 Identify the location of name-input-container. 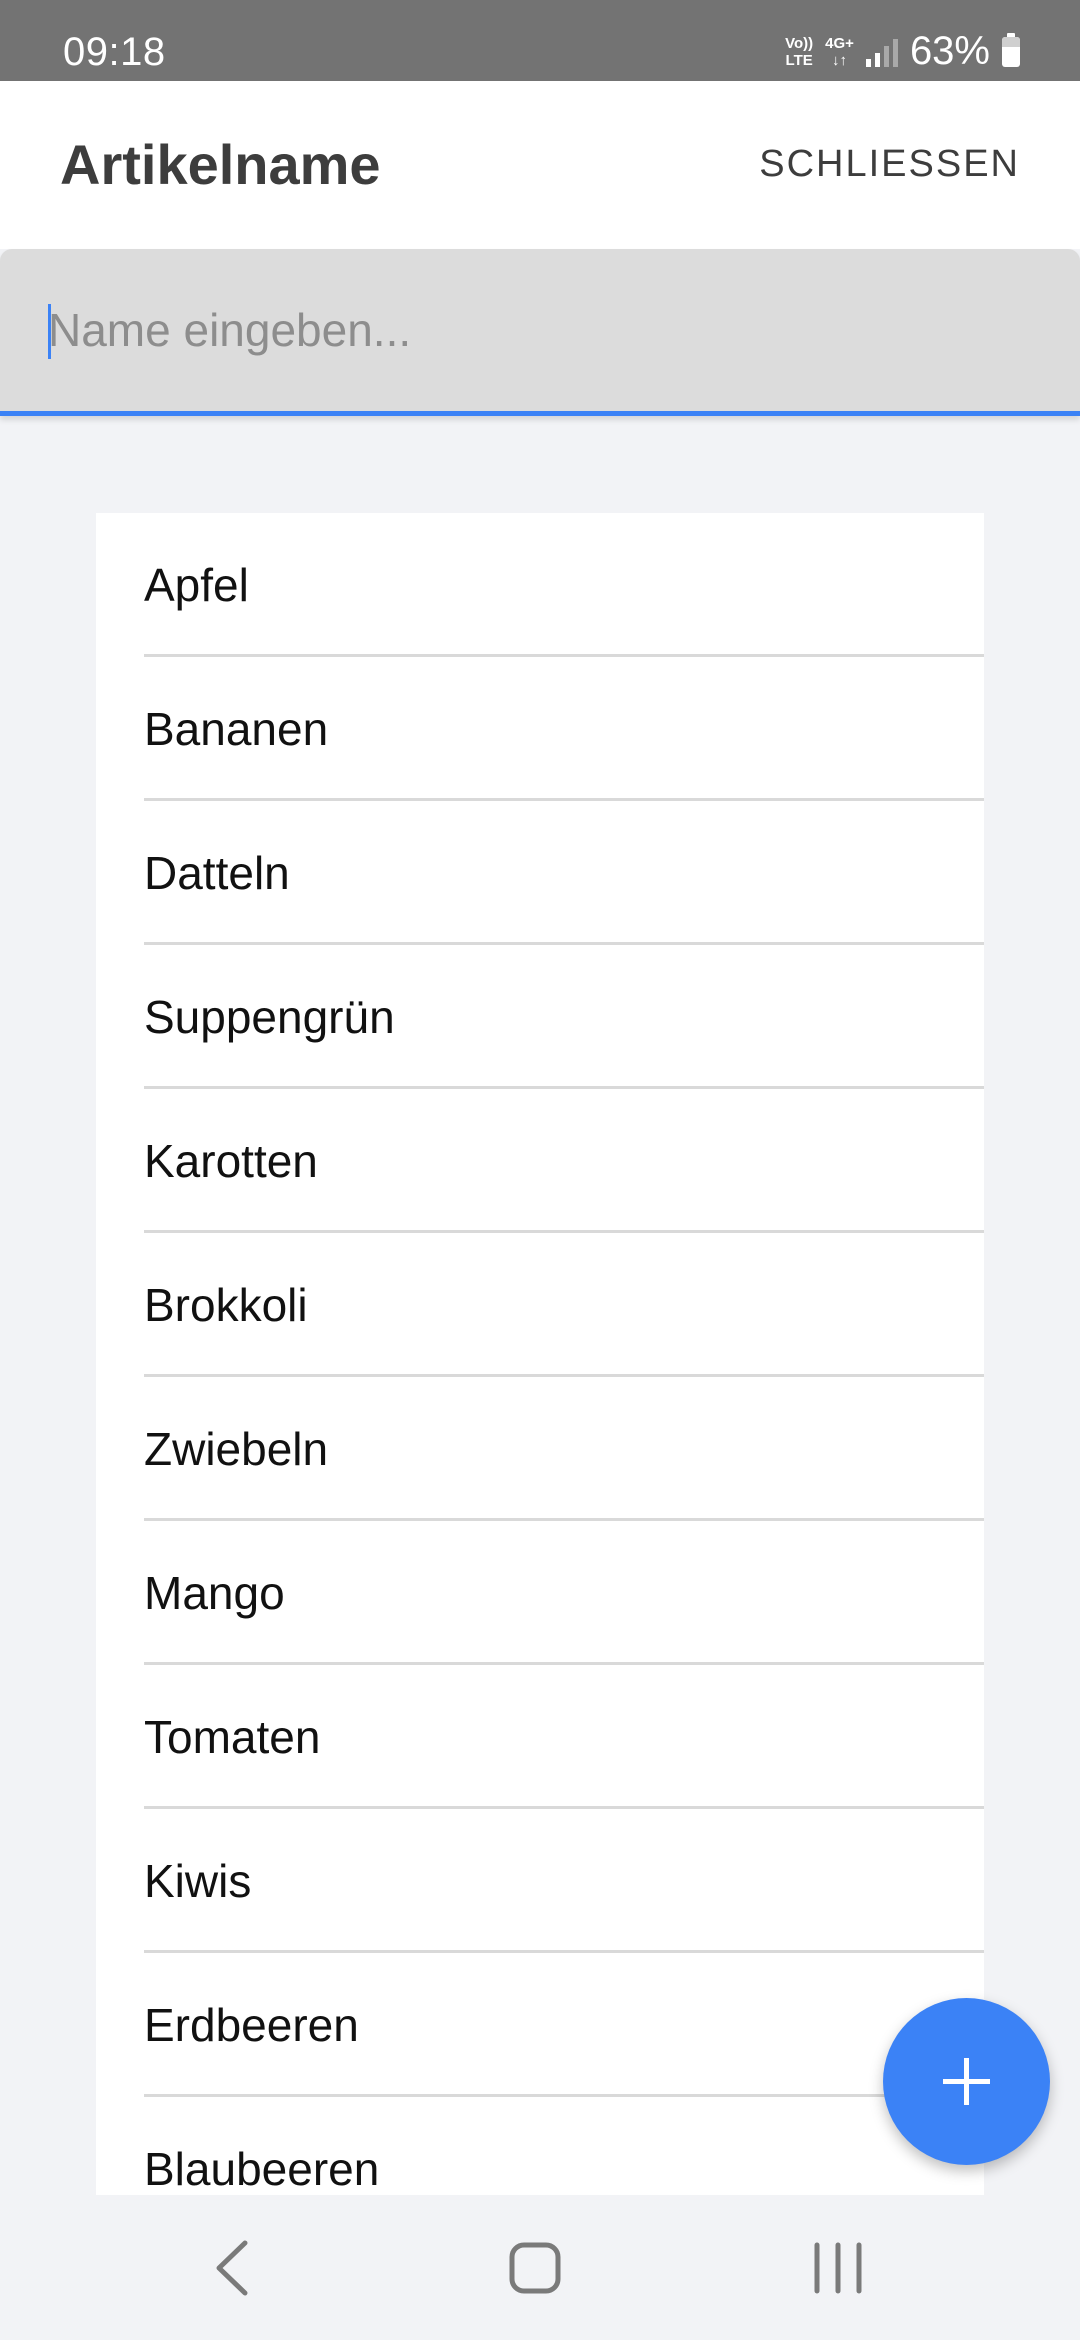
(540, 332).